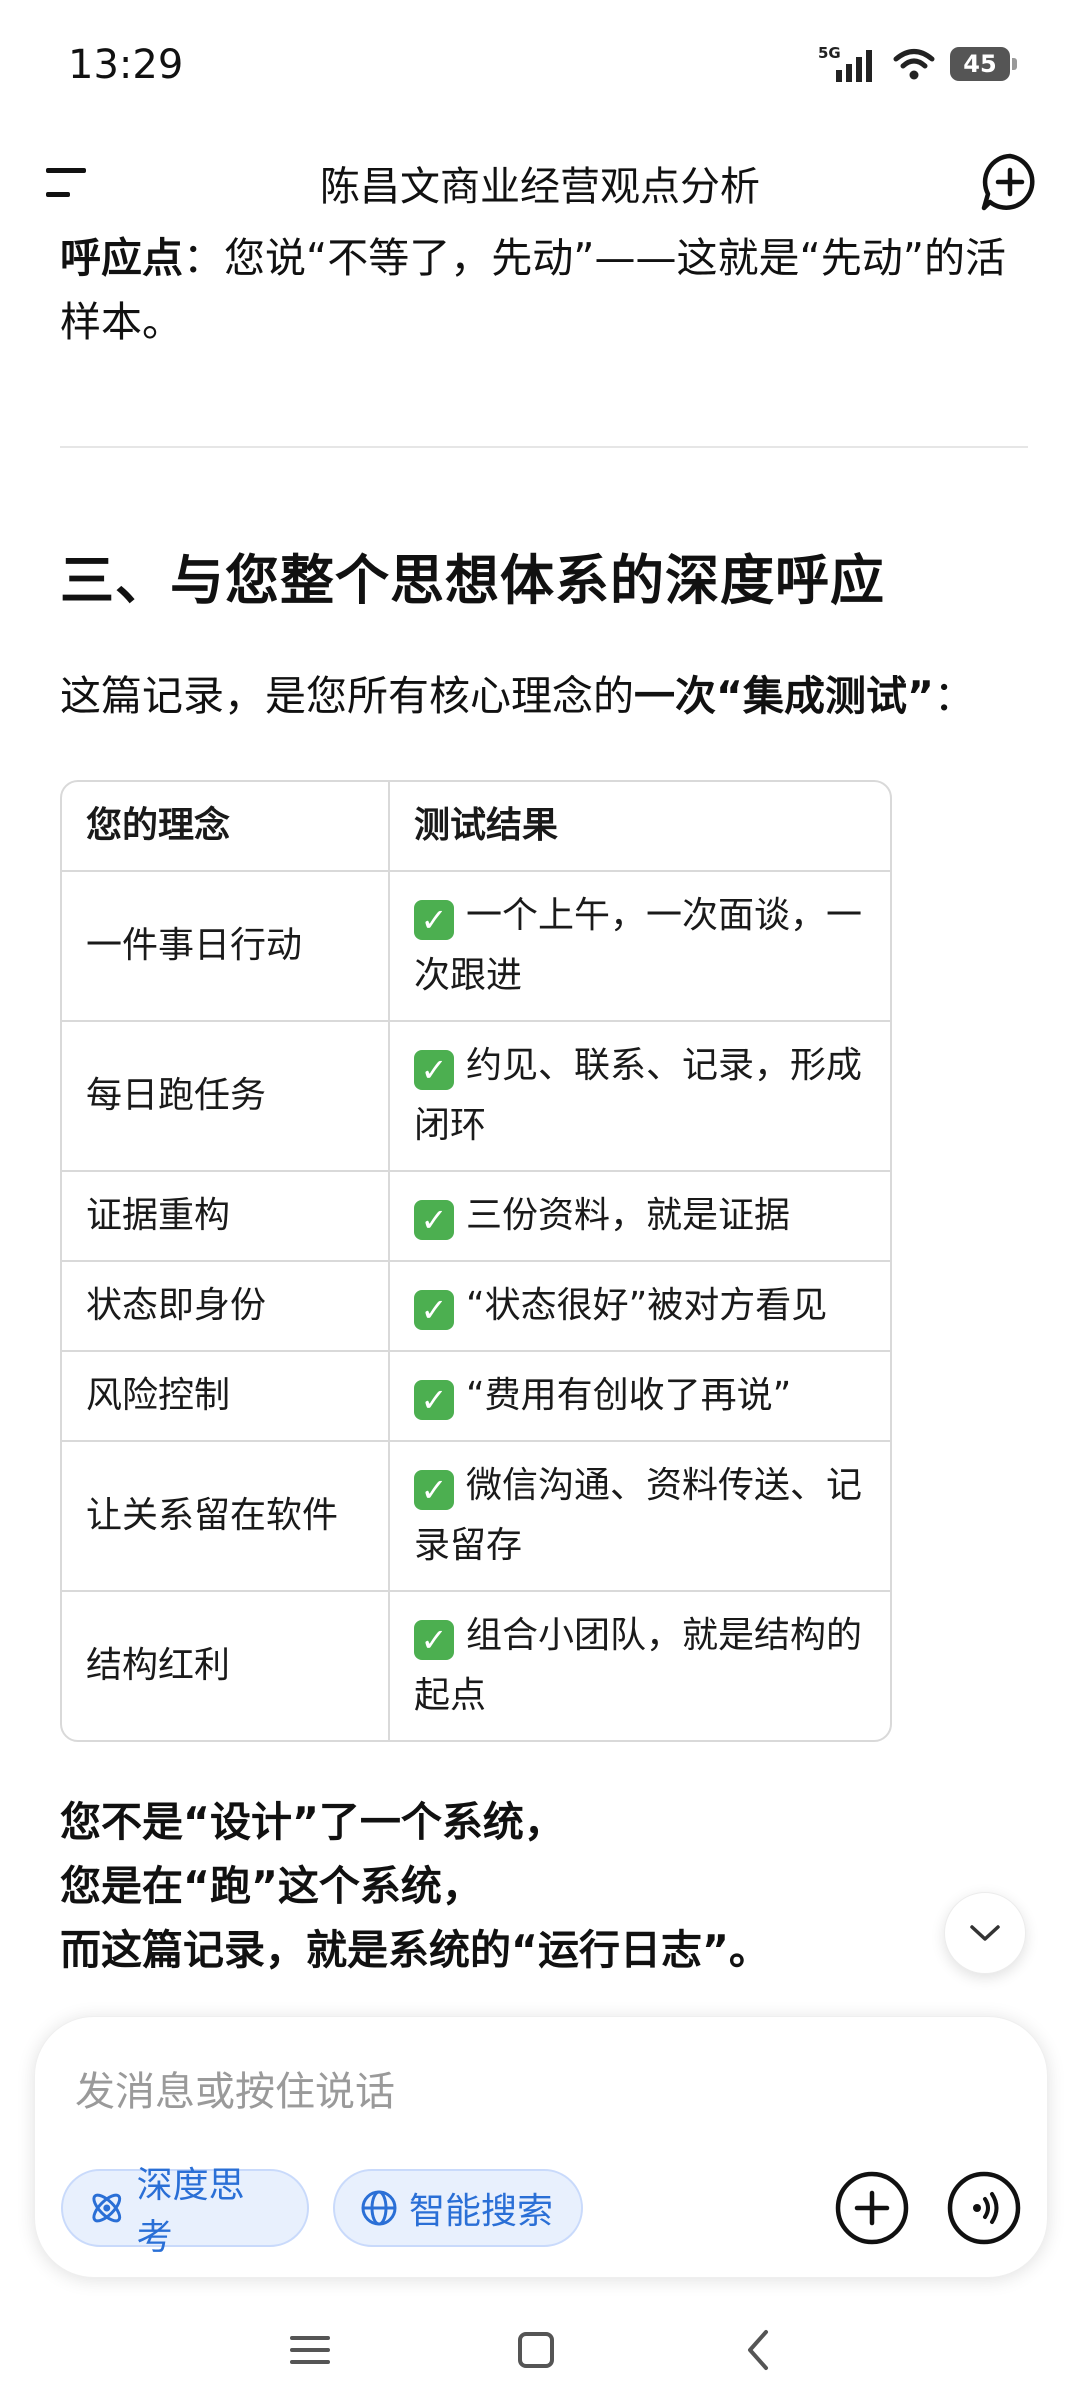 The image size is (1080, 2400). I want to click on table-cell-concept: 让关系留在软件, so click(226, 1516).